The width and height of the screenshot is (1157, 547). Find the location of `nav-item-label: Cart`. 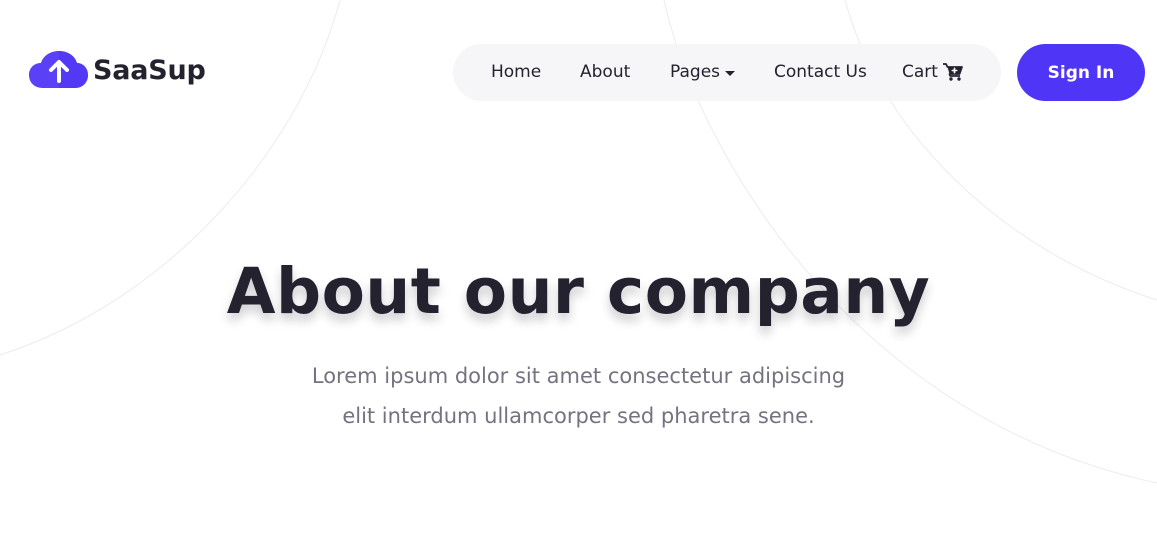

nav-item-label: Cart is located at coordinates (920, 72).